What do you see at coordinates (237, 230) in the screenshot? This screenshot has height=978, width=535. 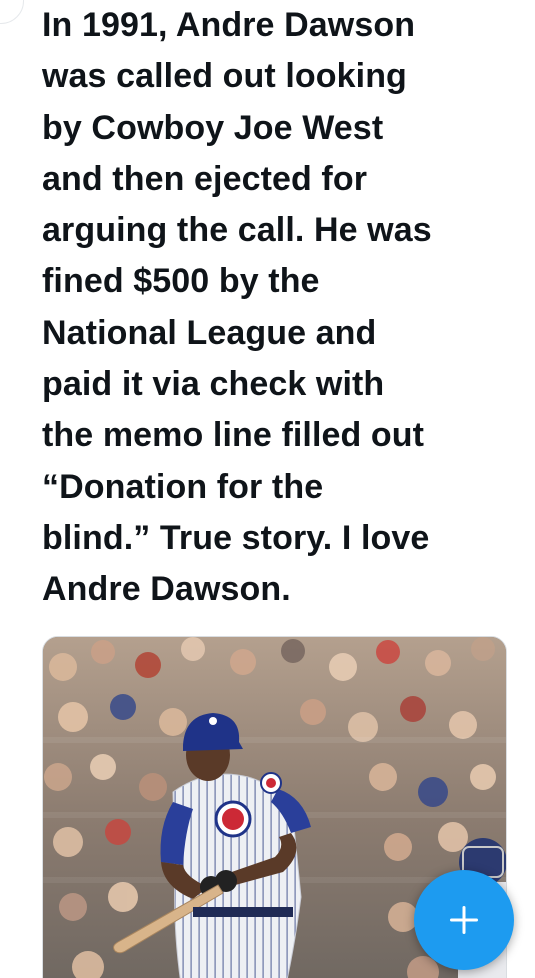 I see `tweet-text-line: arguing the call. He was` at bounding box center [237, 230].